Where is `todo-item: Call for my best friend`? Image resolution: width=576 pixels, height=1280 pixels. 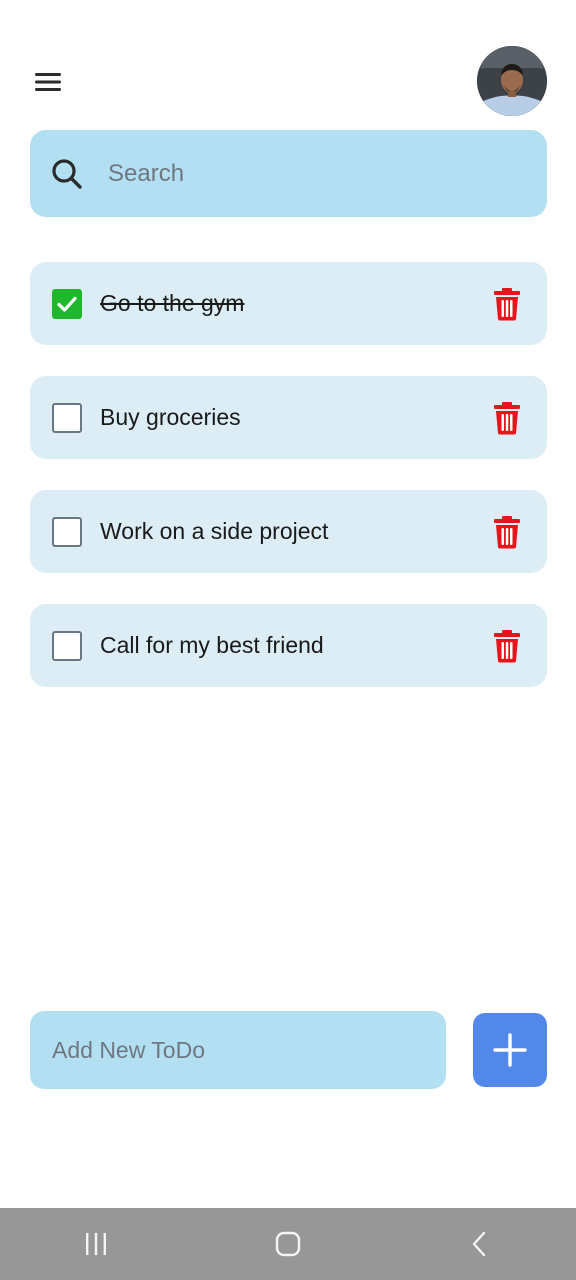
todo-item: Call for my best friend is located at coordinates (288, 645).